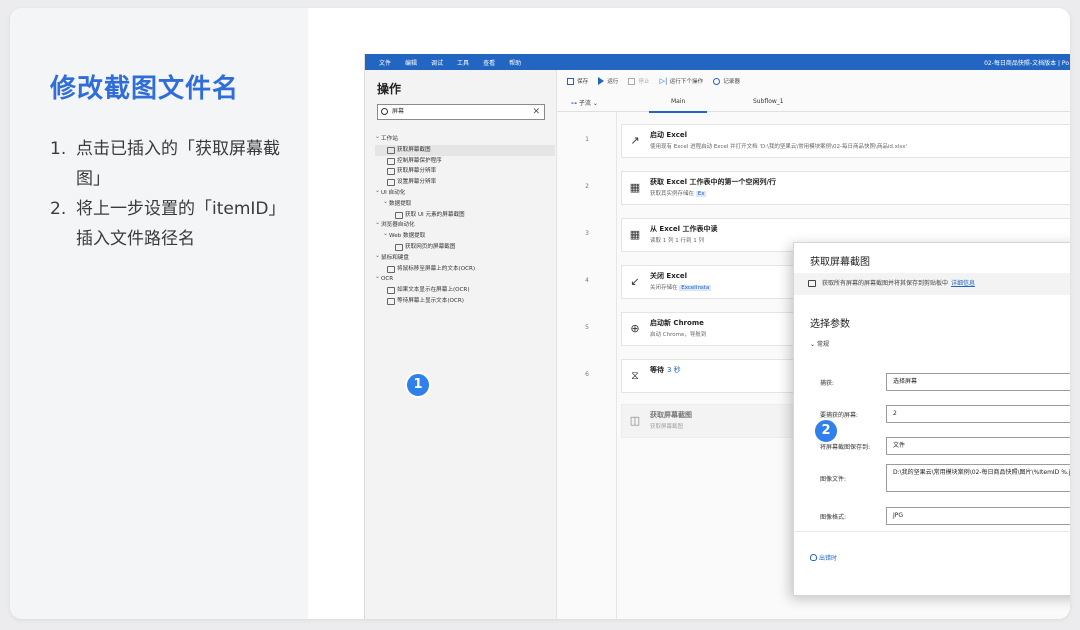 This screenshot has width=1080, height=630. What do you see at coordinates (389, 89) in the screenshot?
I see `actions-title: 操作` at bounding box center [389, 89].